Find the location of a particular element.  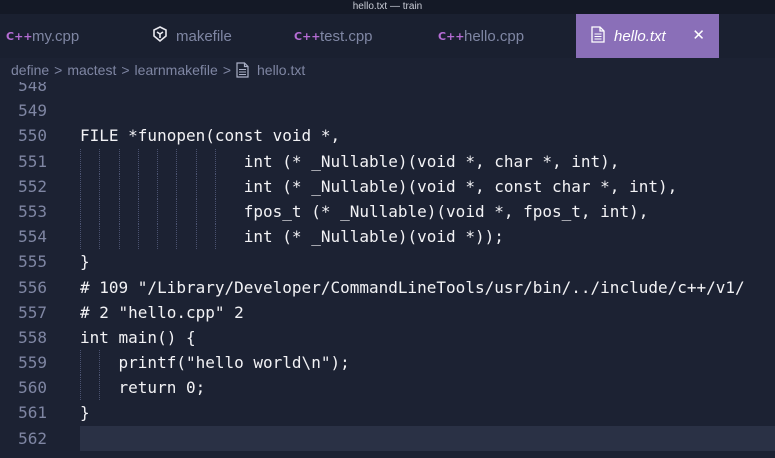

code-line: 559 printf("hello world\n"); is located at coordinates (387, 363).